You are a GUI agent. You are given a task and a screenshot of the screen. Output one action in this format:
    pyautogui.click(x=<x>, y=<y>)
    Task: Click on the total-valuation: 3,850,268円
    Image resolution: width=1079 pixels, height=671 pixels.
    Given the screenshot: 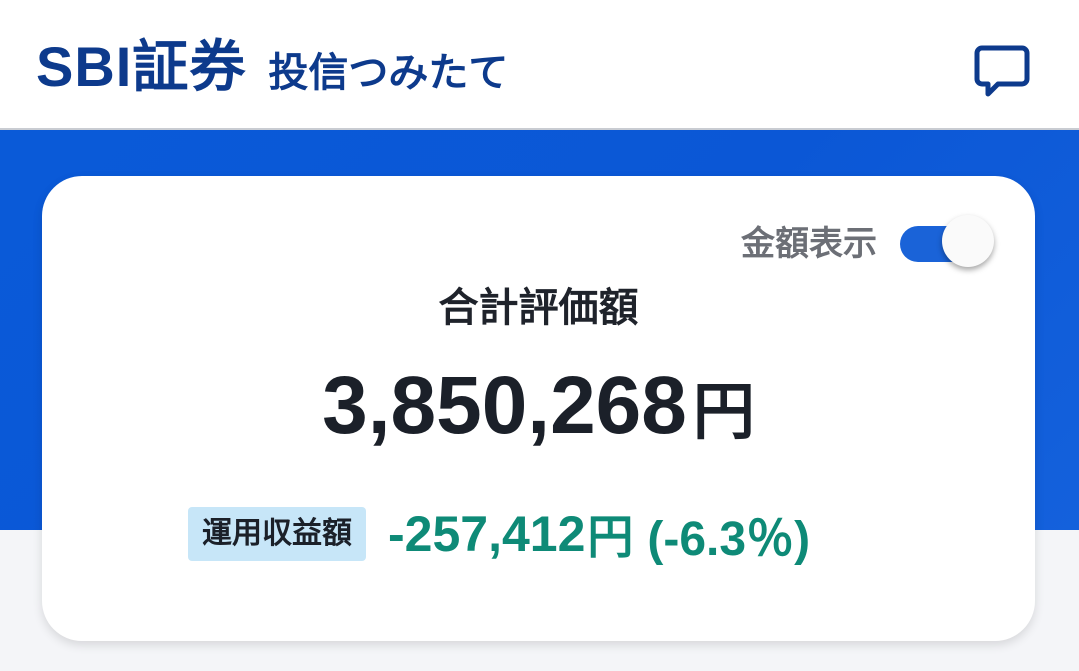 What is the action you would take?
    pyautogui.click(x=538, y=406)
    